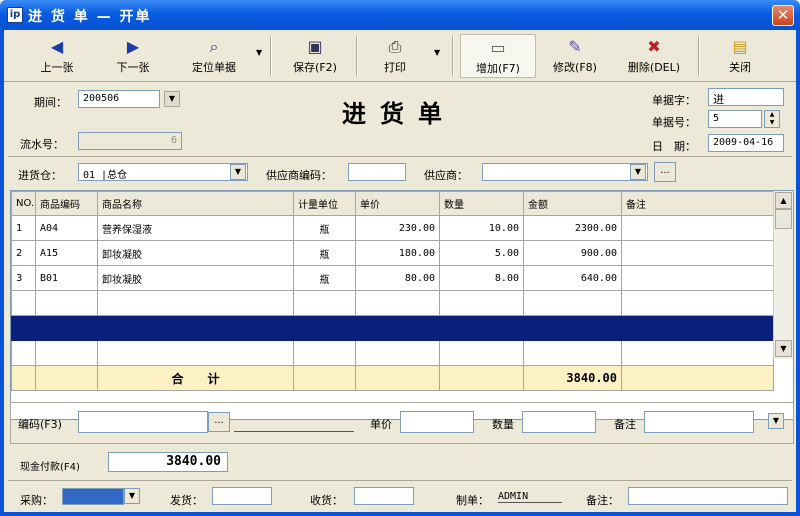 This screenshot has height=516, width=800. What do you see at coordinates (214, 67) in the screenshot?
I see `locate-document-label: 定位单据` at bounding box center [214, 67].